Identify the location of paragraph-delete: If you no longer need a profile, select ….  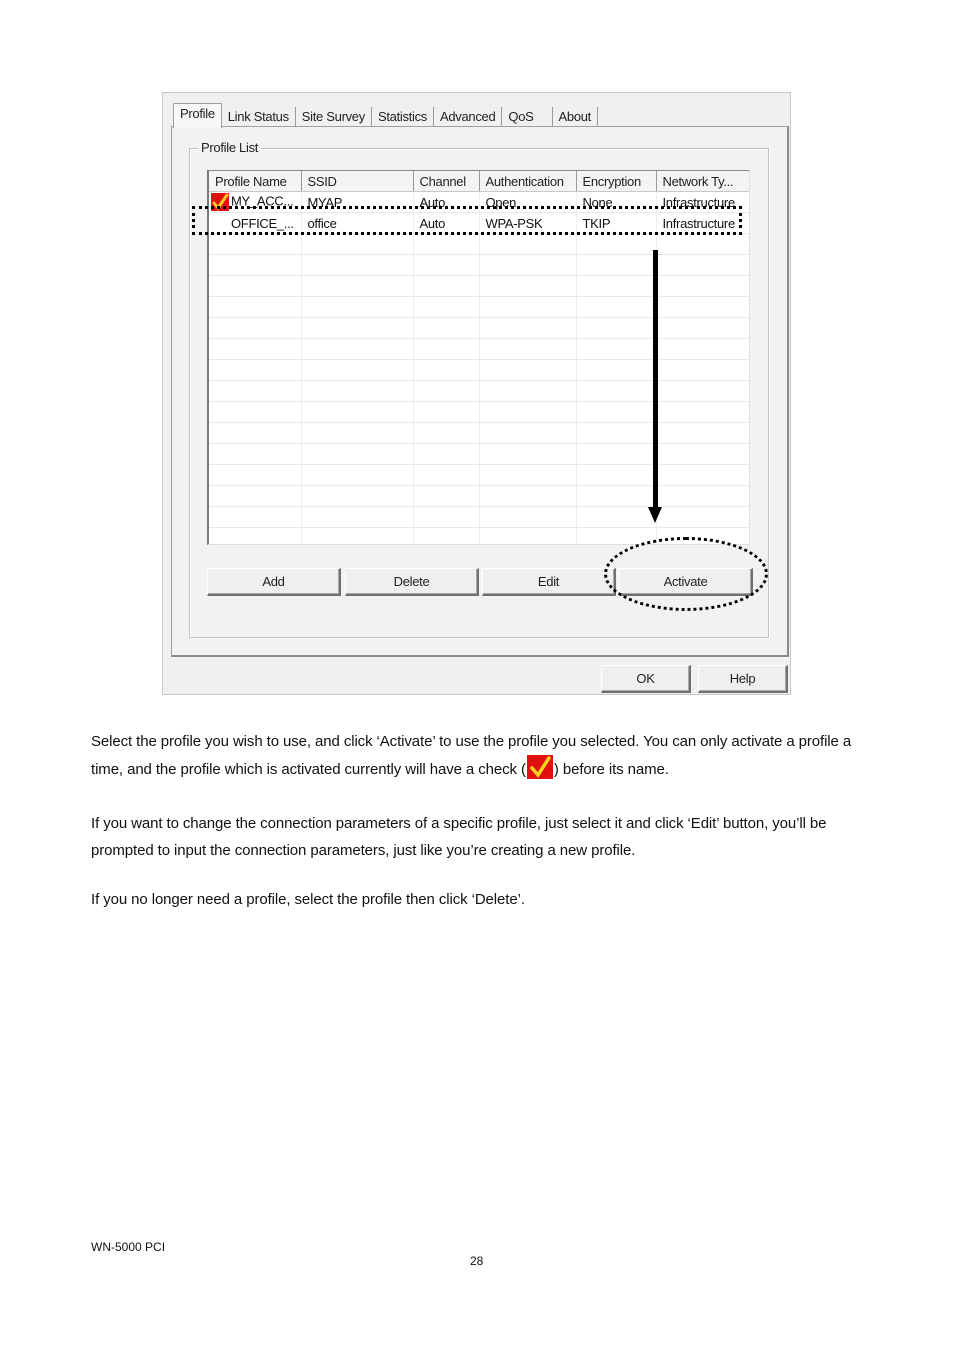
(308, 899).